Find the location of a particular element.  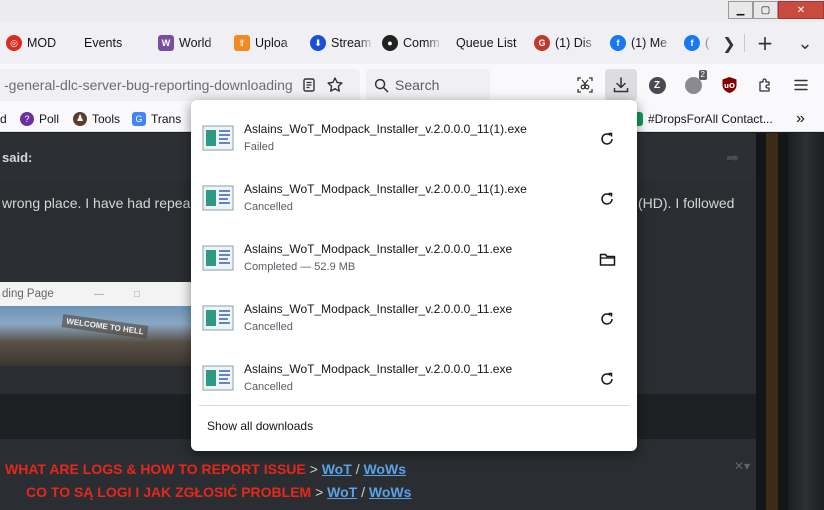

show-all-downloads-button: Show all downloads is located at coordinates (260, 426).